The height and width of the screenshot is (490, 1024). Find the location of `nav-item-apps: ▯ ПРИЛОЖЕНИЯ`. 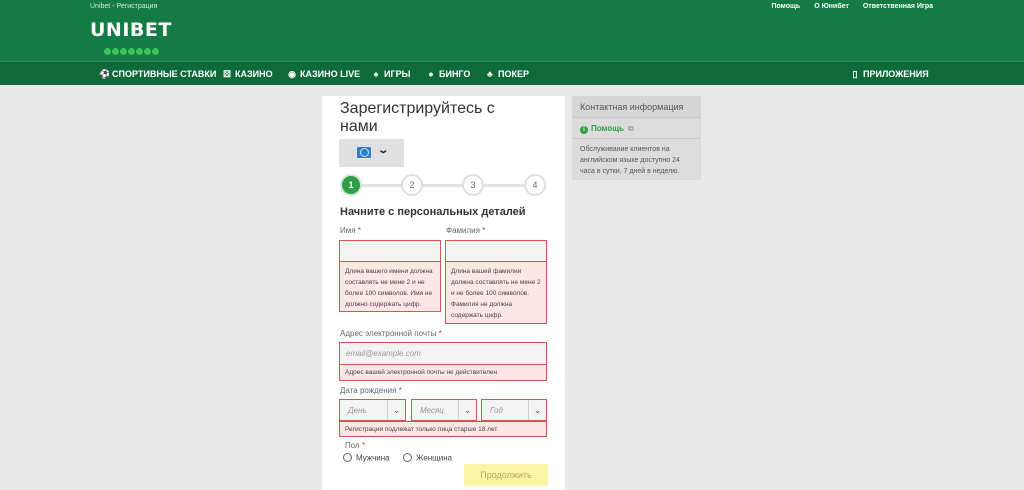

nav-item-apps: ▯ ПРИЛОЖЕНИЯ is located at coordinates (889, 74).